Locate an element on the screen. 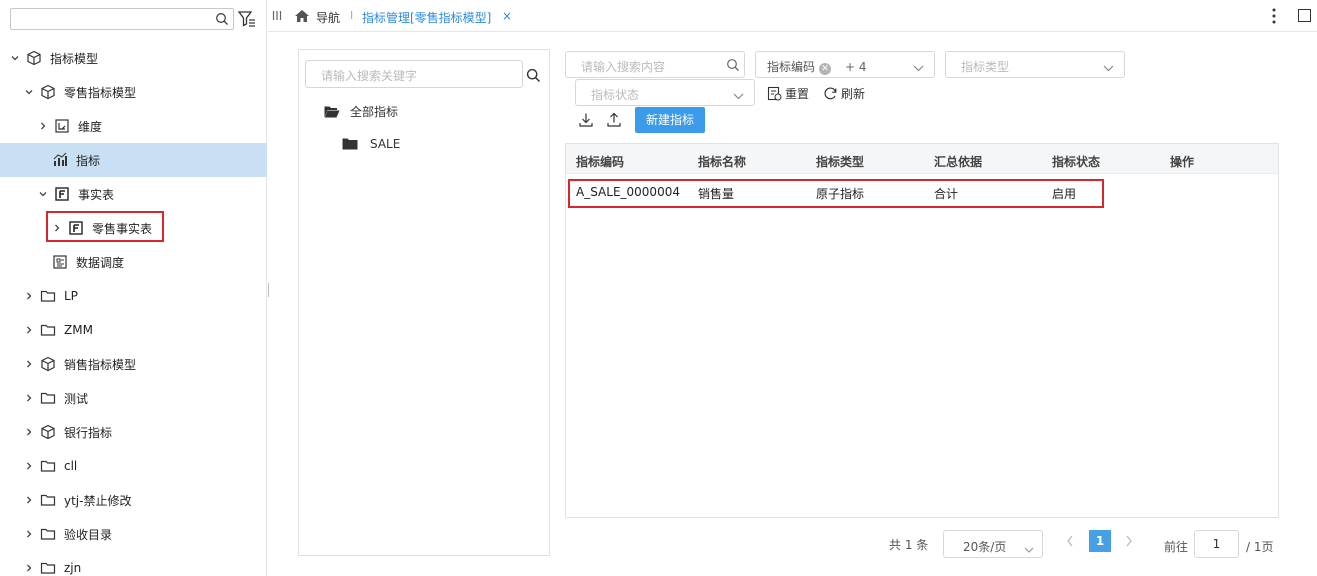 This screenshot has width=1317, height=576. tree-item-dimension: 维度 is located at coordinates (133, 126).